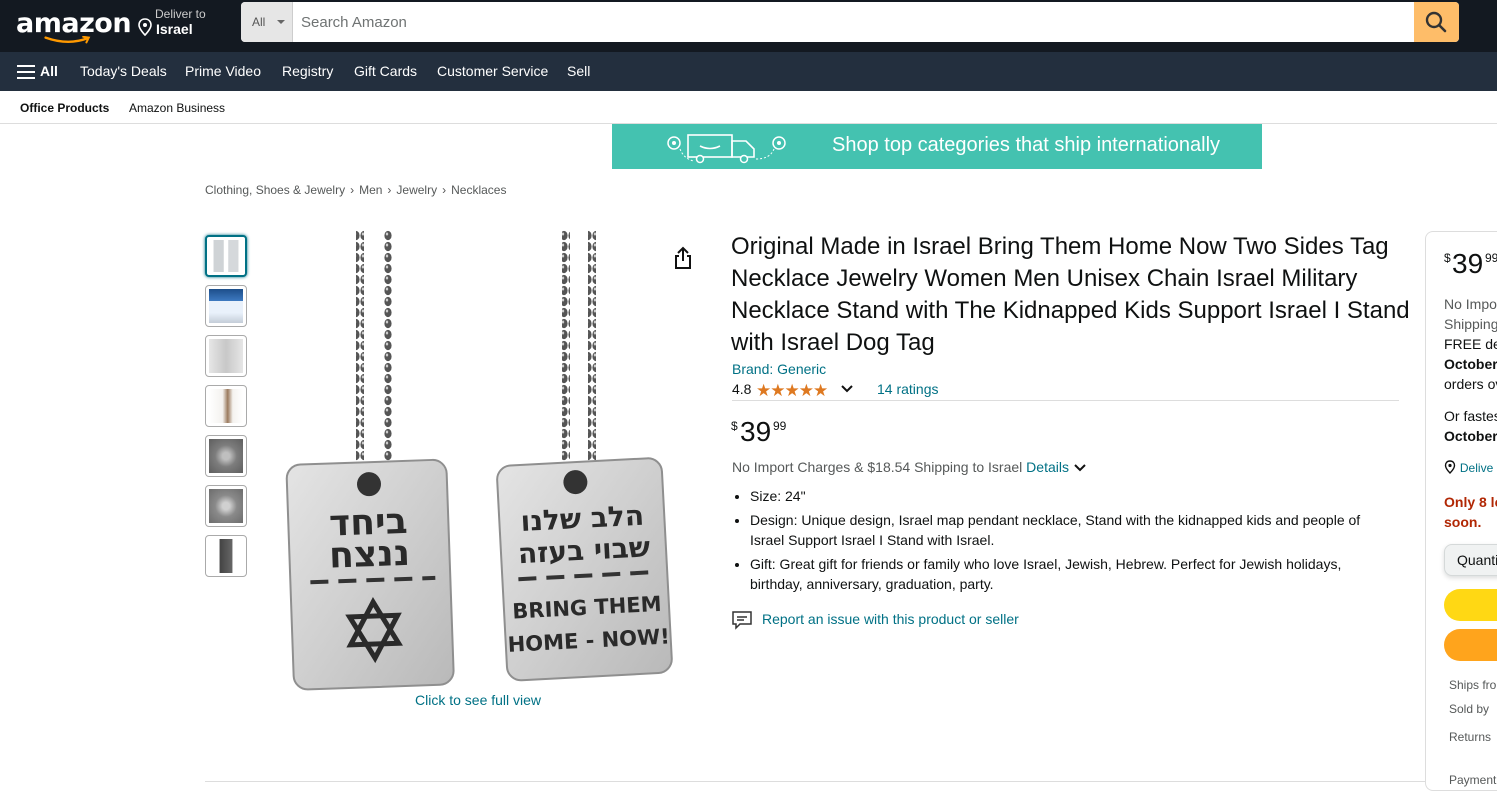 This screenshot has width=1497, height=791. I want to click on bullet-size: Size: 24", so click(1070, 496).